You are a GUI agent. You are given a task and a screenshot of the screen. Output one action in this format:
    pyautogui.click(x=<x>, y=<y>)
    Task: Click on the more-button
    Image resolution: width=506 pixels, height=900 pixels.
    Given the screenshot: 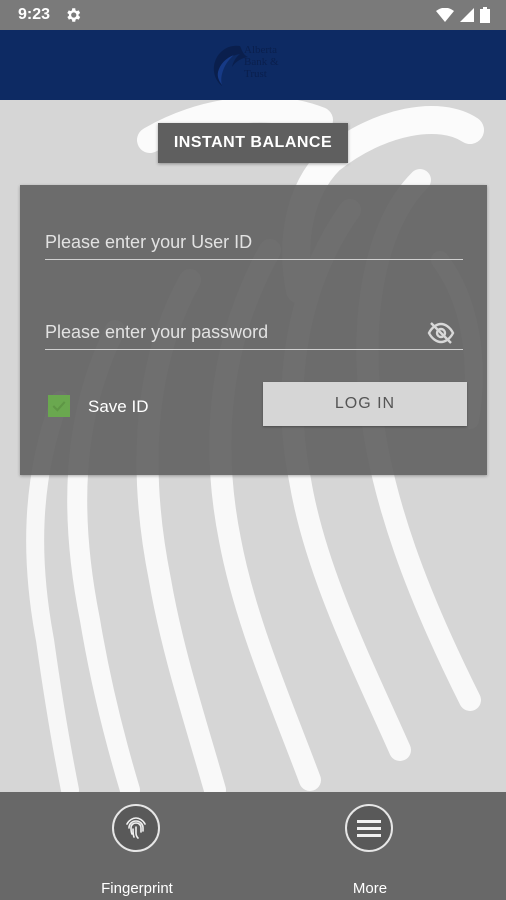 What is the action you would take?
    pyautogui.click(x=369, y=828)
    